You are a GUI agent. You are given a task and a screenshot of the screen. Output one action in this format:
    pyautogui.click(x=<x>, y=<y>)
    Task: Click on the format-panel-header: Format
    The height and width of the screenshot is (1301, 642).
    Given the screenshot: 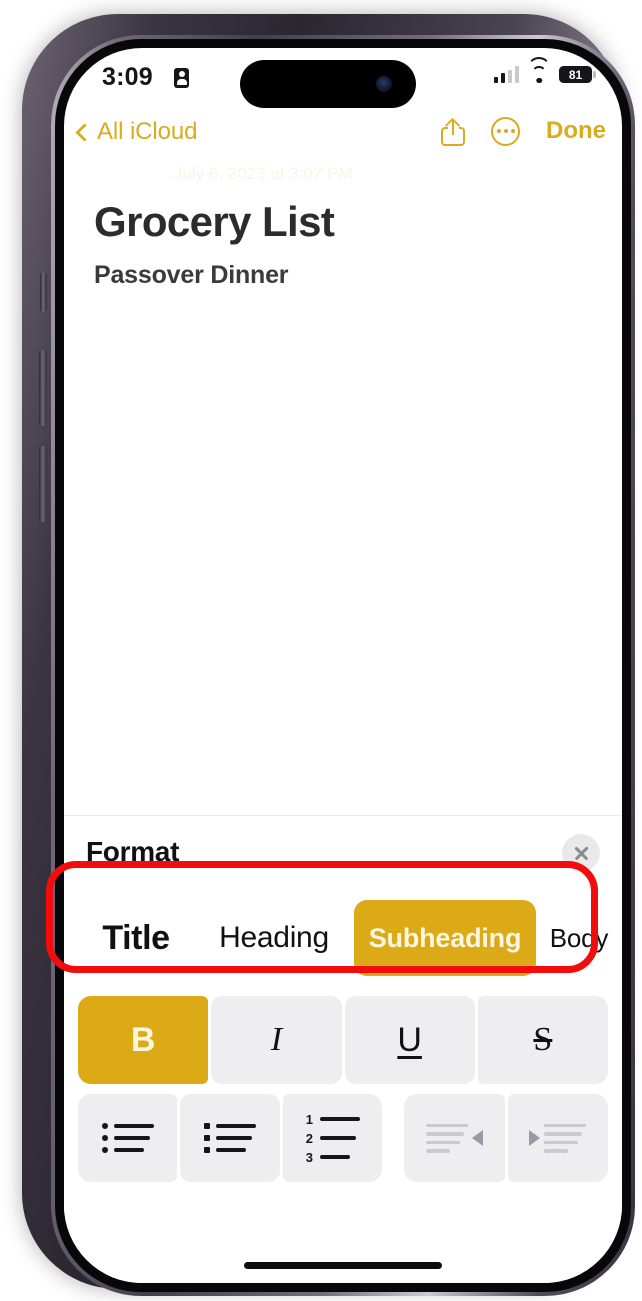 What is the action you would take?
    pyautogui.click(x=343, y=852)
    